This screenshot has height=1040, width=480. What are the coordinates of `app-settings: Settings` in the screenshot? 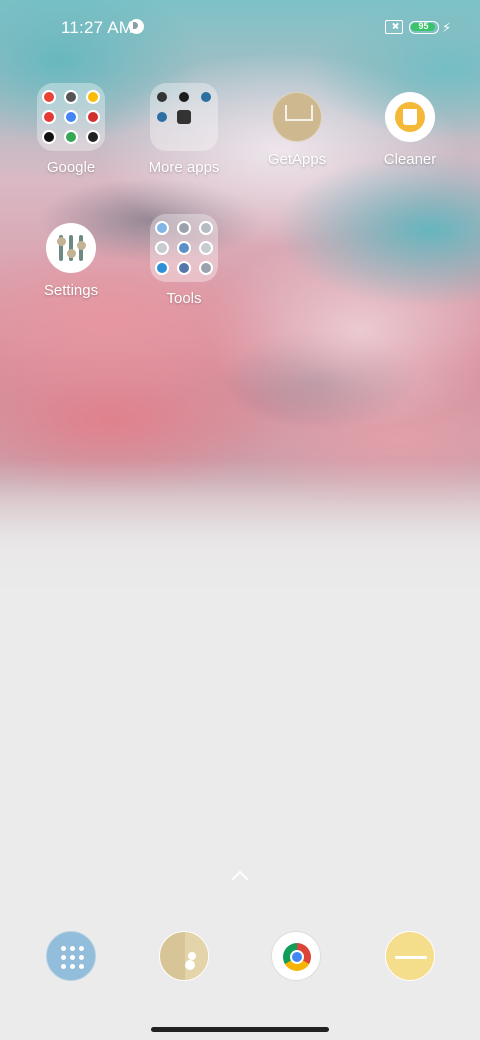 It's located at (71, 256).